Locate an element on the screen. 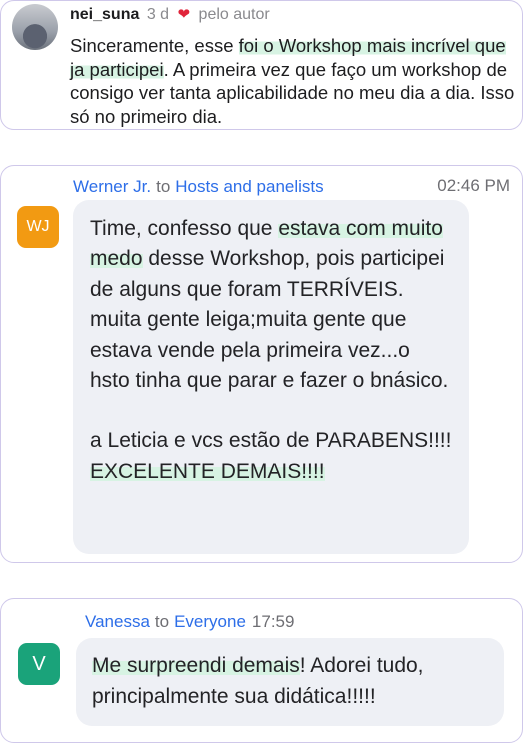  sender-avatar: WJ is located at coordinates (38, 227).